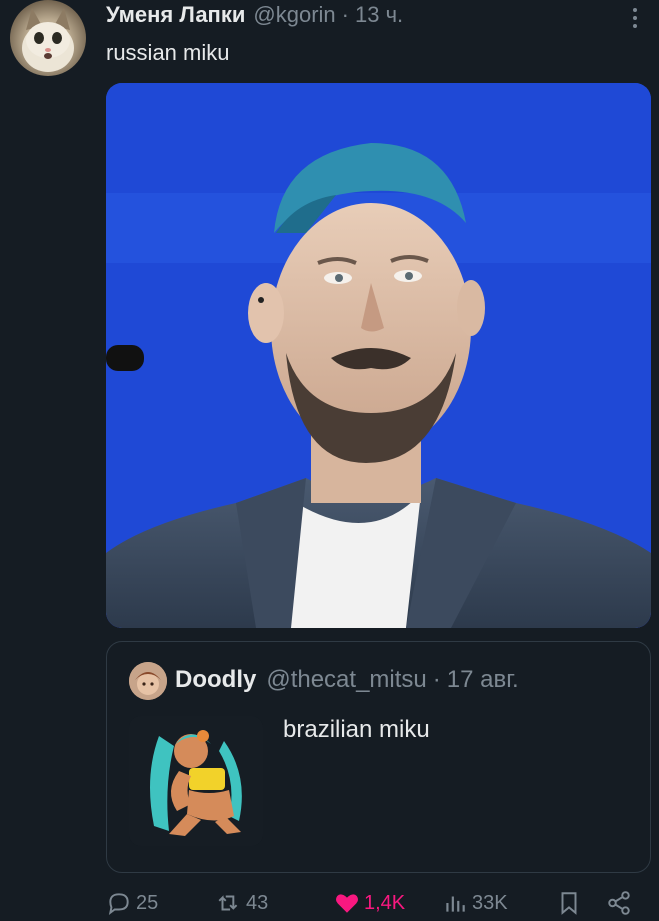 This screenshot has height=921, width=659. What do you see at coordinates (356, 729) in the screenshot?
I see `quoted-tweet-text: brazilian miku` at bounding box center [356, 729].